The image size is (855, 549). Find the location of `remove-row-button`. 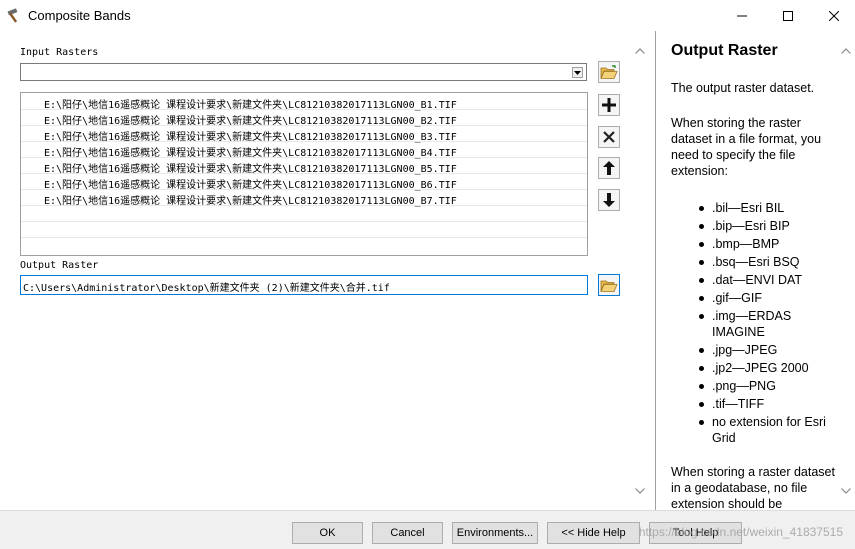

remove-row-button is located at coordinates (609, 137).